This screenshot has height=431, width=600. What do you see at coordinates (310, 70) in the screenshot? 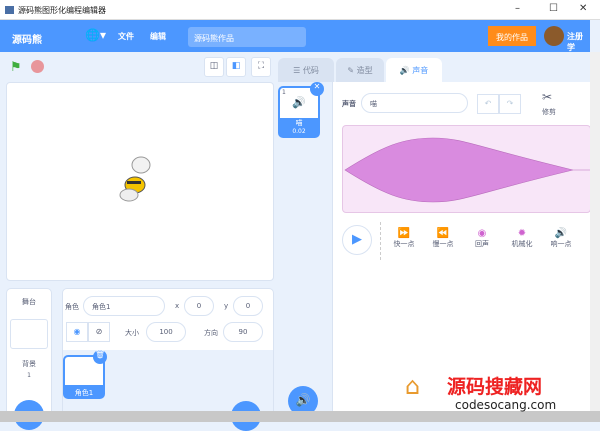
I see `tab-label: 代码` at bounding box center [310, 70].